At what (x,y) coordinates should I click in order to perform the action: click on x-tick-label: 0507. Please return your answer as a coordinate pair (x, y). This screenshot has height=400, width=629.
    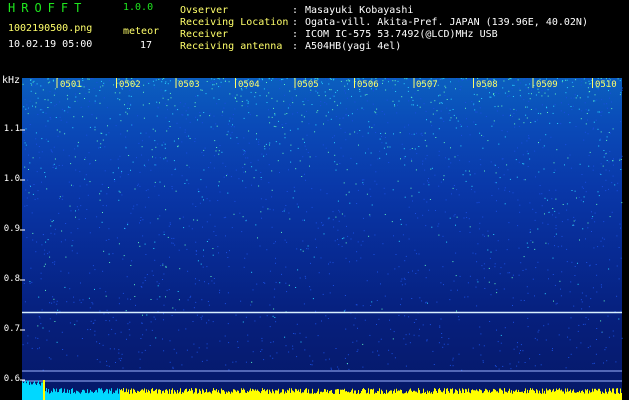
    Looking at the image, I should click on (427, 85).